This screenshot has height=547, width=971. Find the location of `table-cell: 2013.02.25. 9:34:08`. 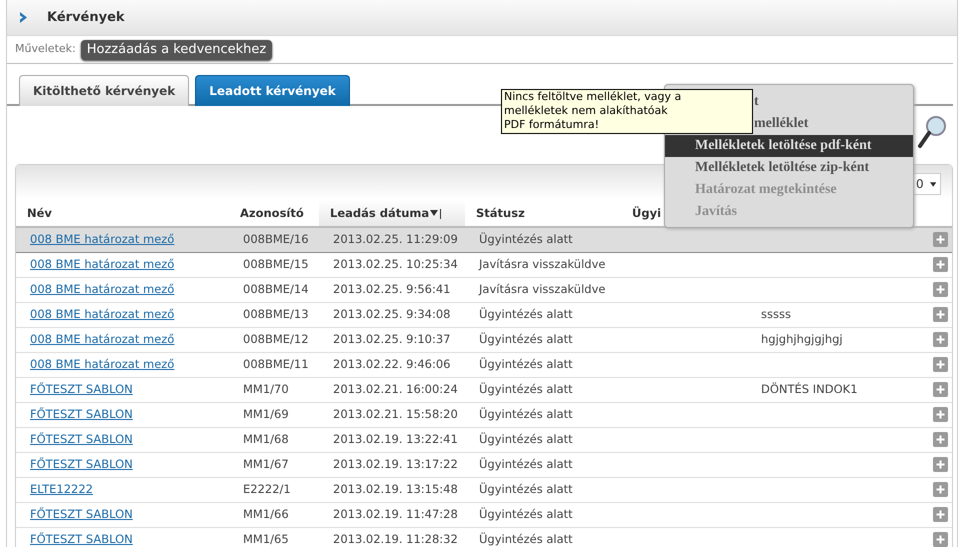

table-cell: 2013.02.25. 9:34:08 is located at coordinates (392, 314).